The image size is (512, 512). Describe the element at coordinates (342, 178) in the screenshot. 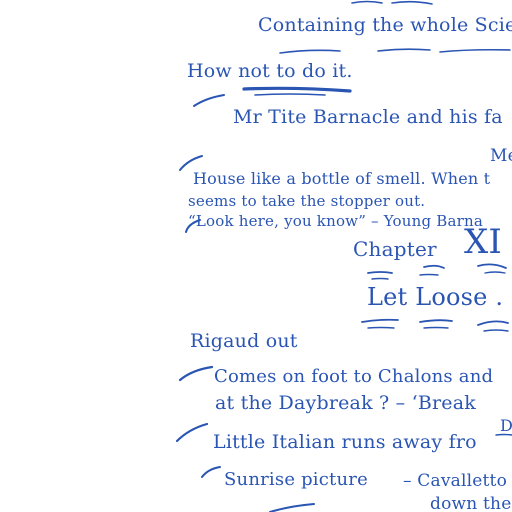

I see `text-line: House like a bottle of smell. When t` at that location.